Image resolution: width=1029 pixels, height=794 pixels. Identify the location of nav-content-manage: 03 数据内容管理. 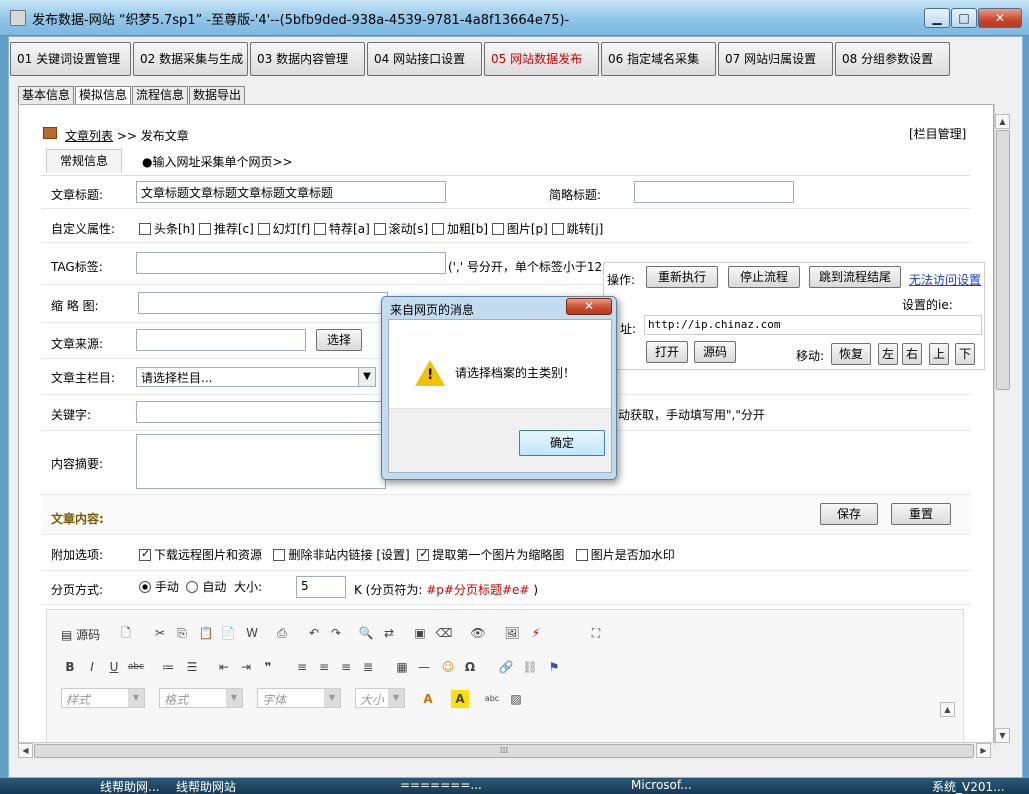
(307, 59).